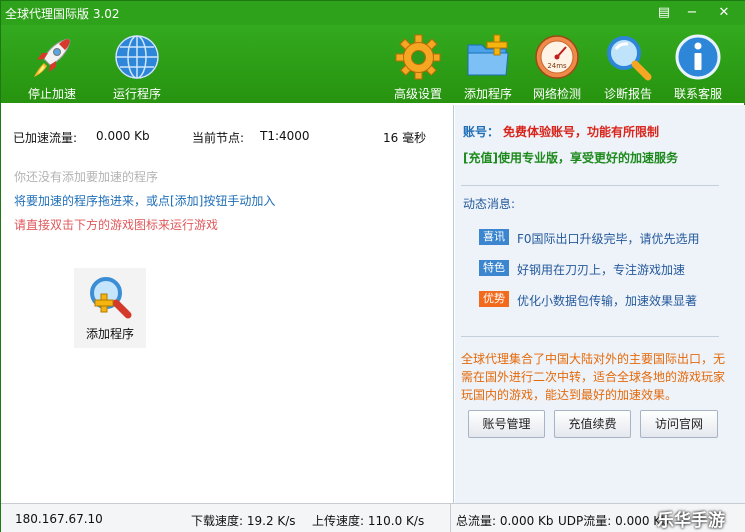  I want to click on gauge-readout: 24ms, so click(557, 66).